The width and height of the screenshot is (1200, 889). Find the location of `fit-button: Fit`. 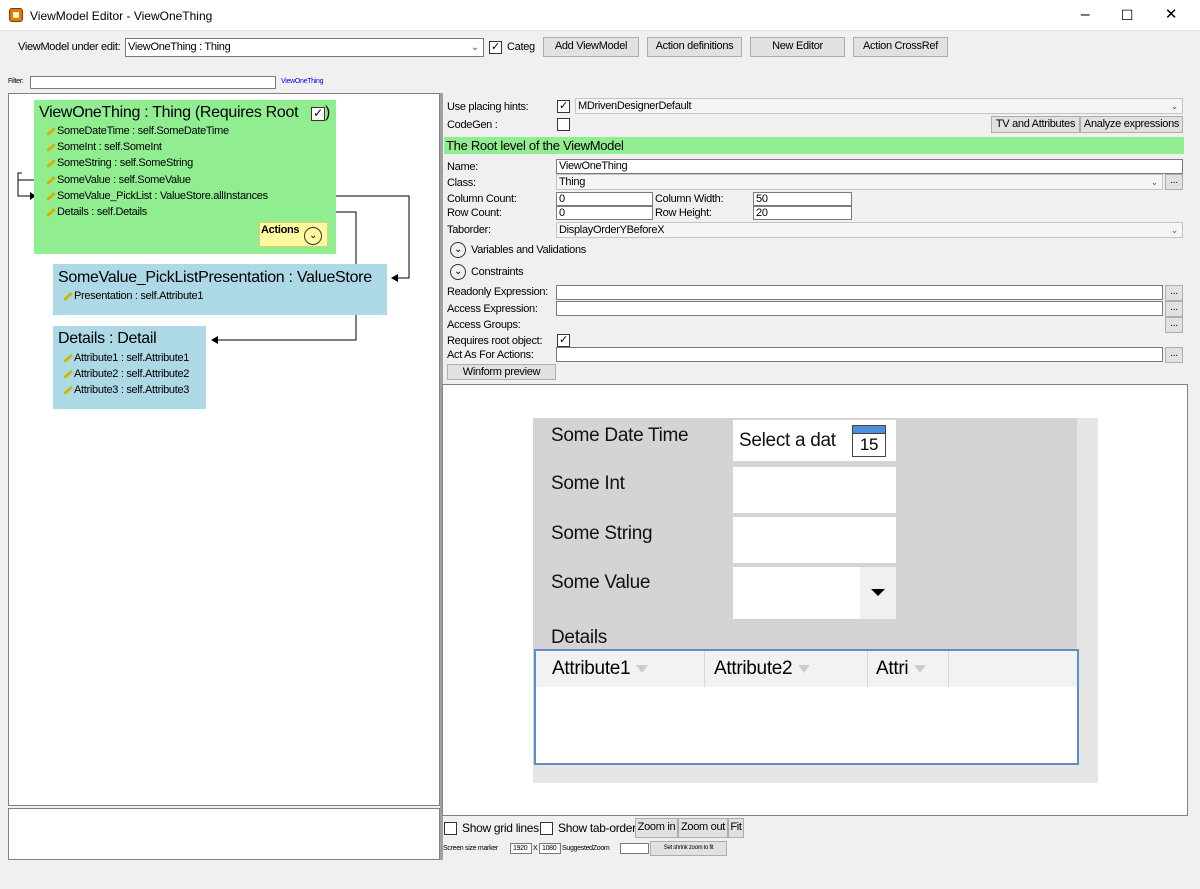

fit-button: Fit is located at coordinates (736, 828).